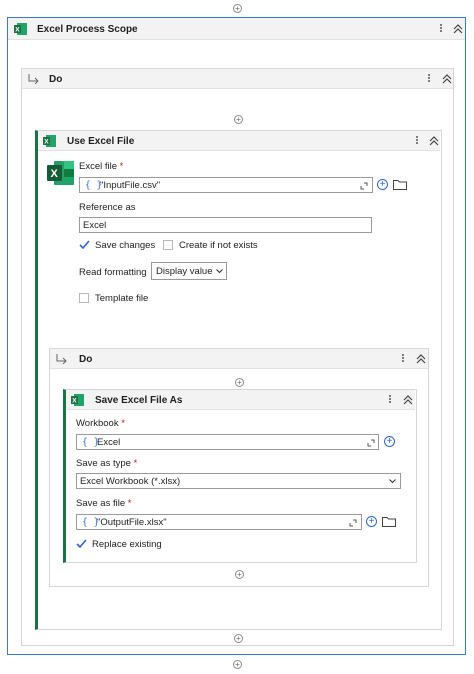  I want to click on save-as-type-select: Excel Workbook (*.xlsx), so click(238, 481).